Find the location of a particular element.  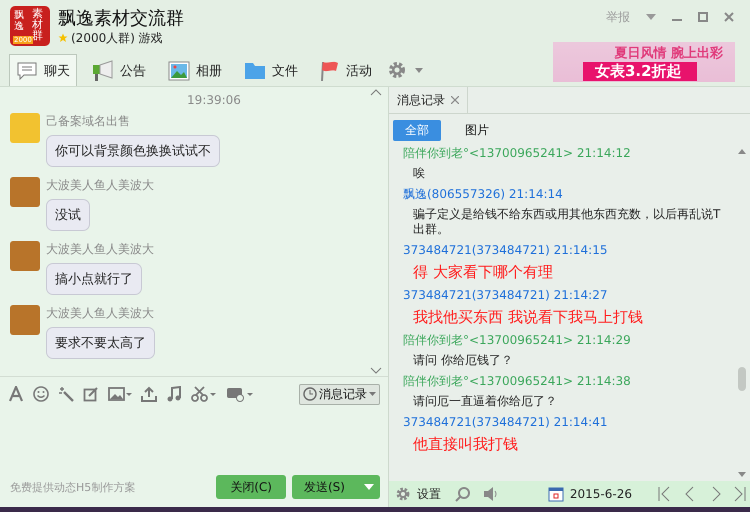

font-icon is located at coordinates (16, 394).